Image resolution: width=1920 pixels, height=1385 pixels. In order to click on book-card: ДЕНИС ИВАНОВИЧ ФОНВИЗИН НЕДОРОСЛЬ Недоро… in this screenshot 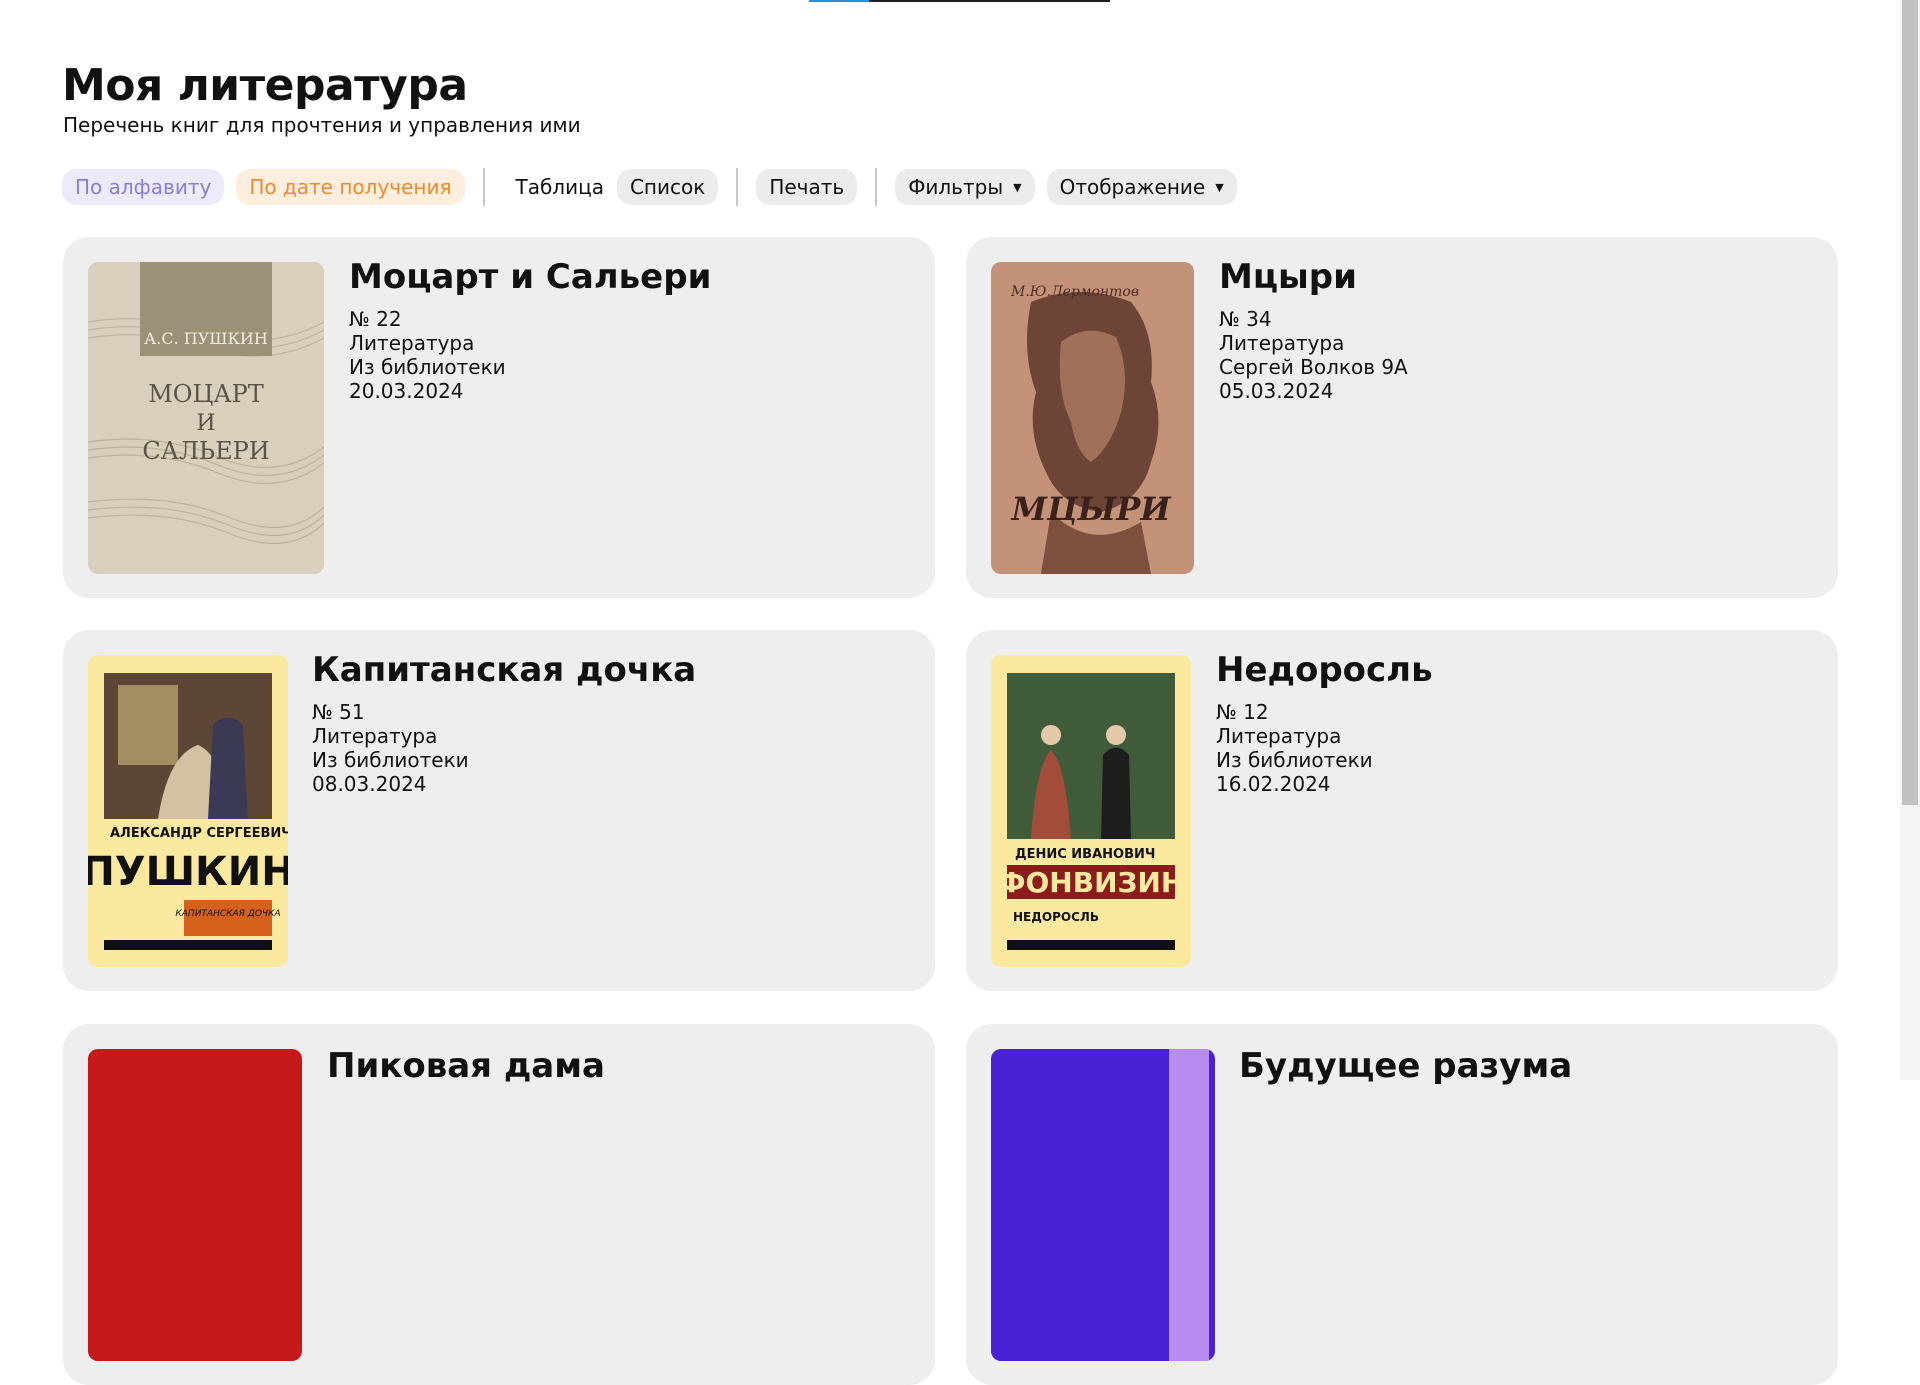, I will do `click(1402, 810)`.